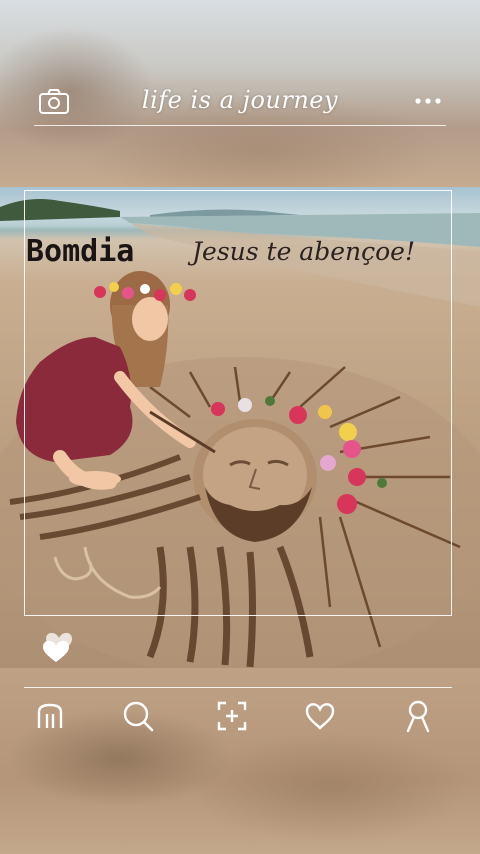 This screenshot has width=480, height=854. Describe the element at coordinates (50, 716) in the screenshot. I see `home-icon` at that location.